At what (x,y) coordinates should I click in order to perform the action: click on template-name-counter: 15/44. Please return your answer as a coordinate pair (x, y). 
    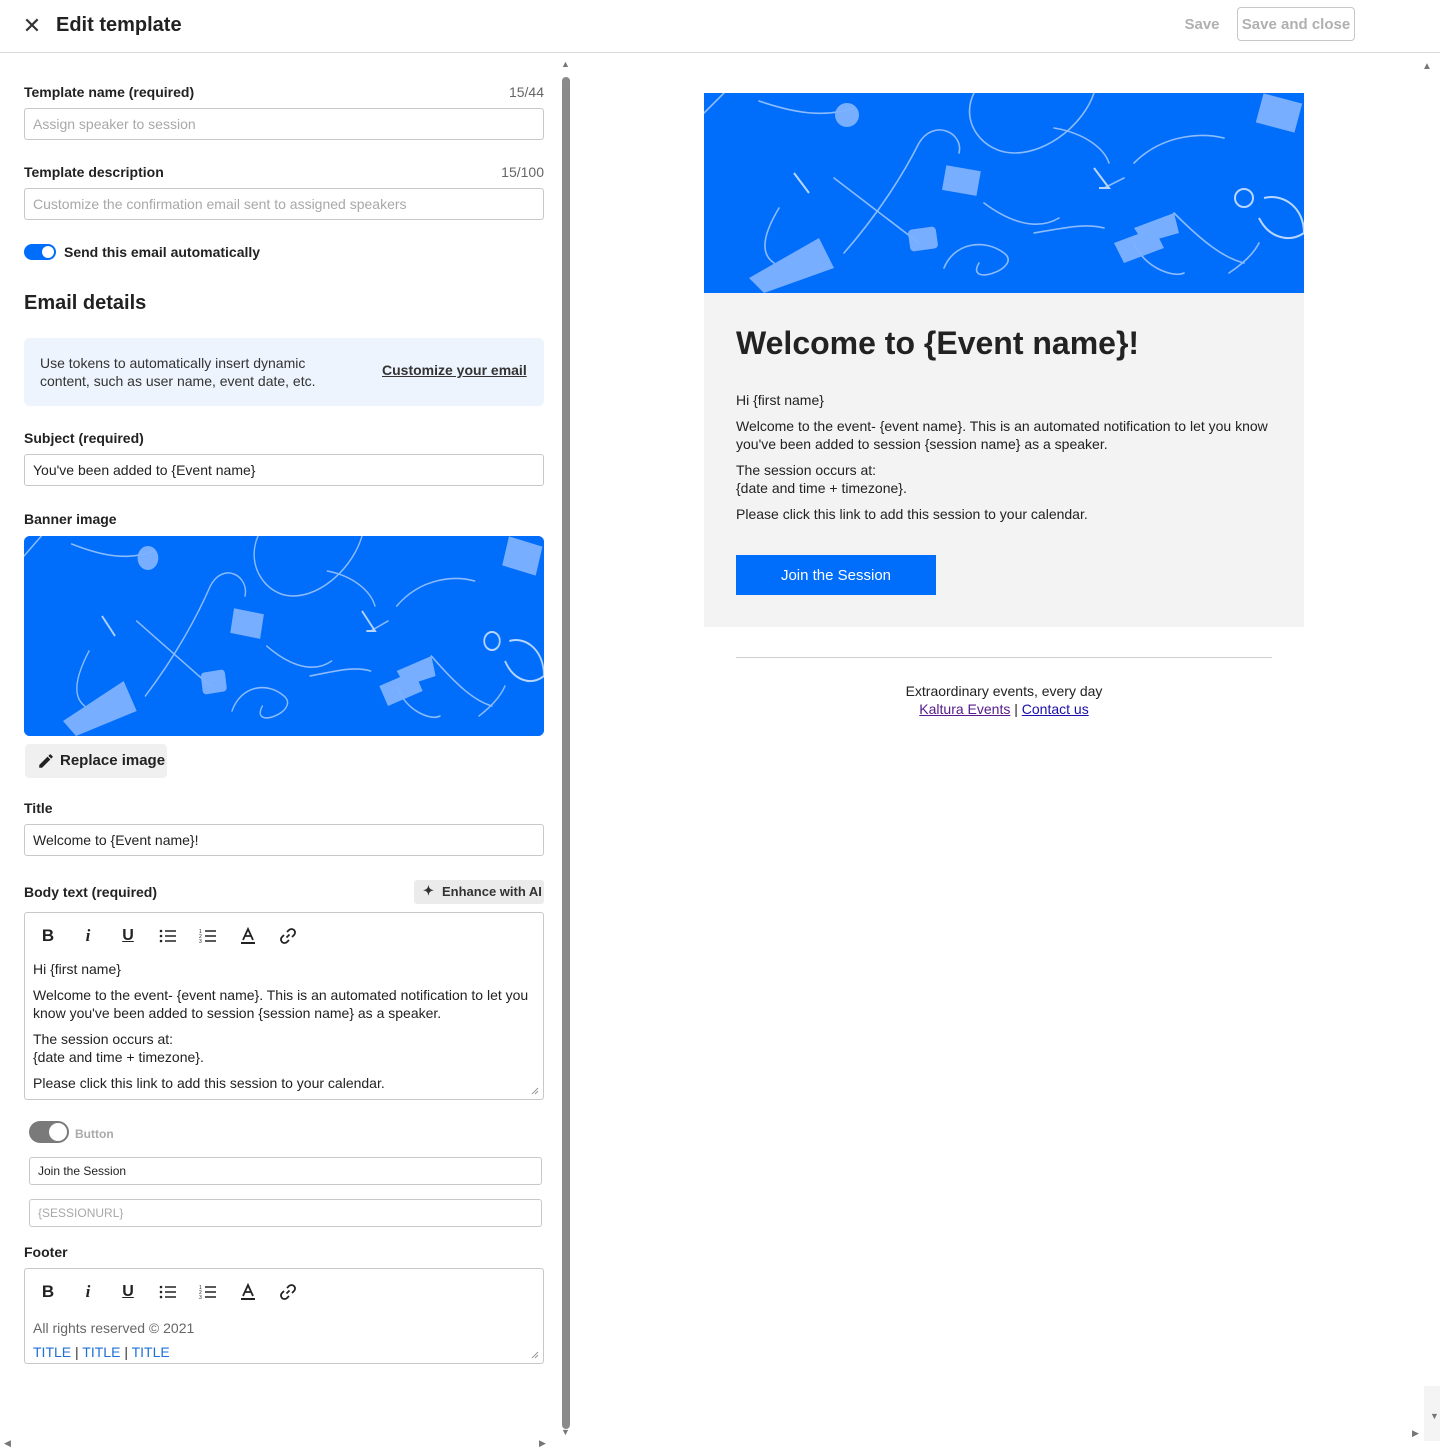
    Looking at the image, I should click on (526, 92).